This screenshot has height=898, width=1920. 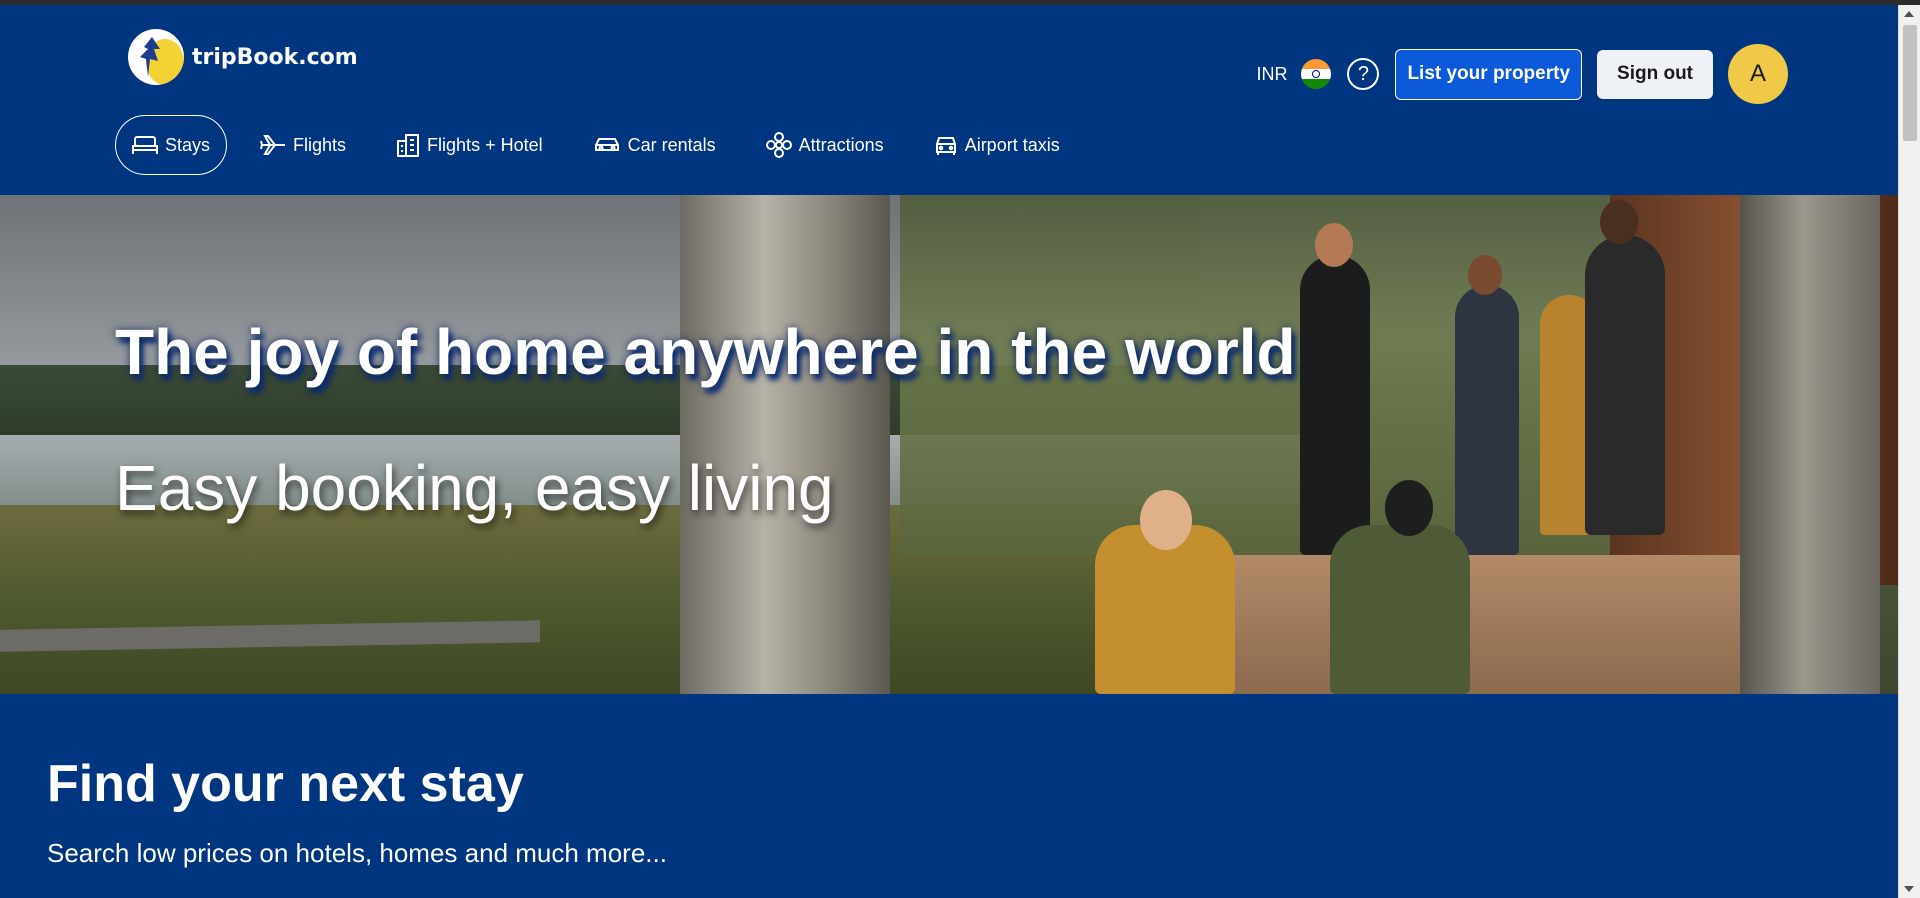 I want to click on hero-title: The joy of home anywhere in the world, so click(x=705, y=352).